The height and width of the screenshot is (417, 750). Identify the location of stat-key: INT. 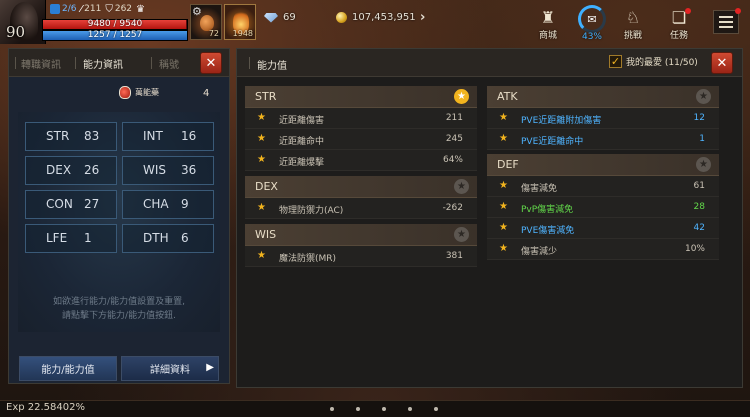
(153, 136).